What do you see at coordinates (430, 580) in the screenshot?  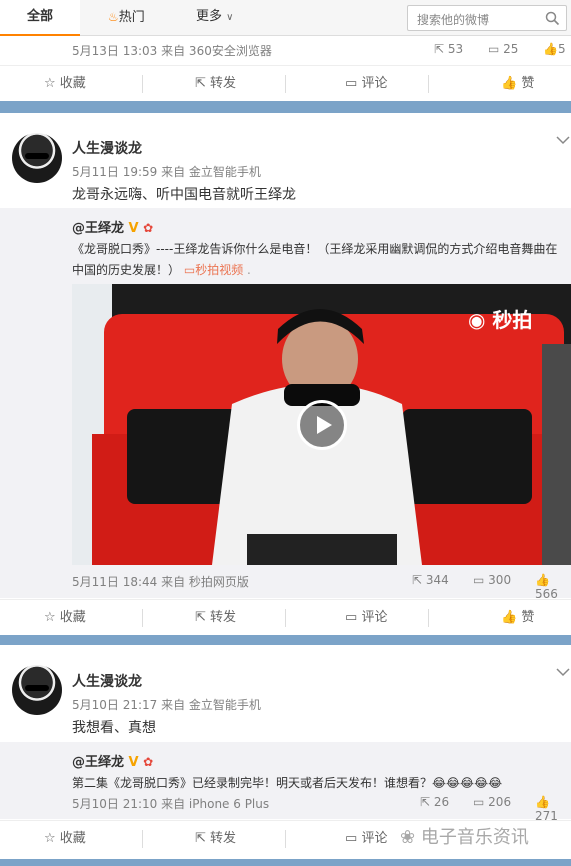 I see `repost-count: ⇱ 344` at bounding box center [430, 580].